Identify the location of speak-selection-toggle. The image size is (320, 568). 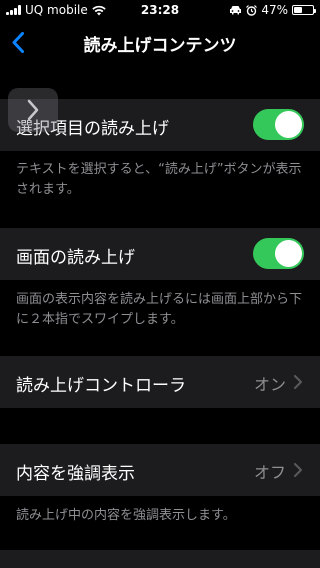
(278, 124).